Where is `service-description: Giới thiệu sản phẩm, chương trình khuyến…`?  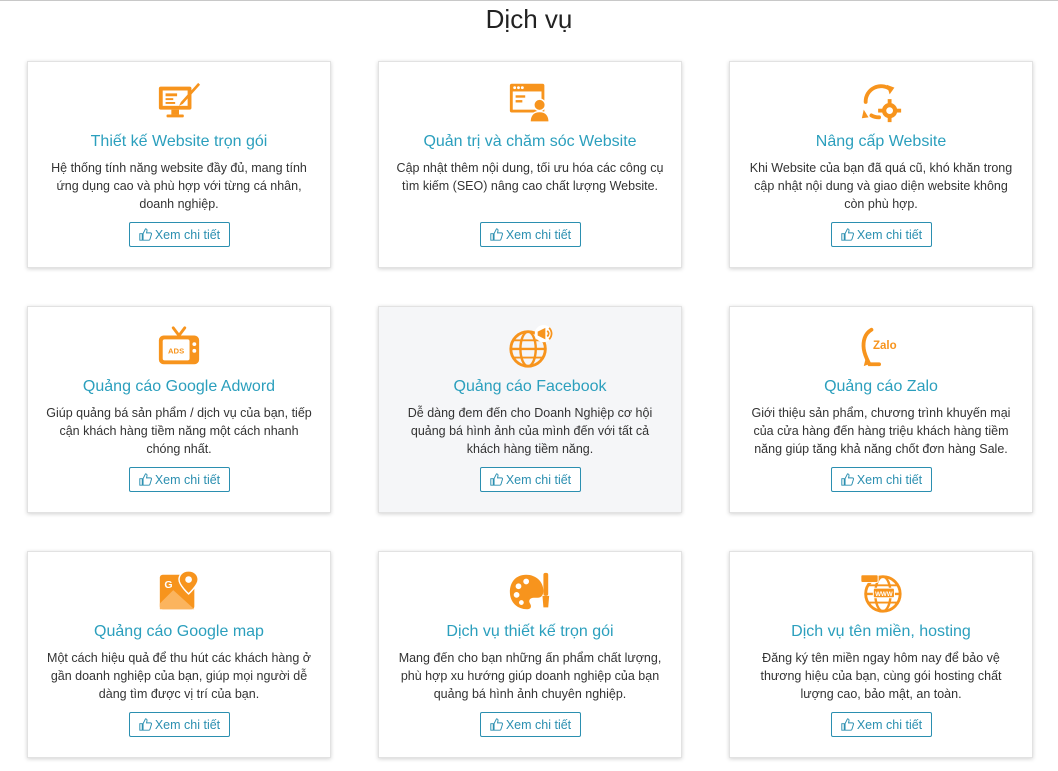 service-description: Giới thiệu sản phẩm, chương trình khuyến… is located at coordinates (881, 431).